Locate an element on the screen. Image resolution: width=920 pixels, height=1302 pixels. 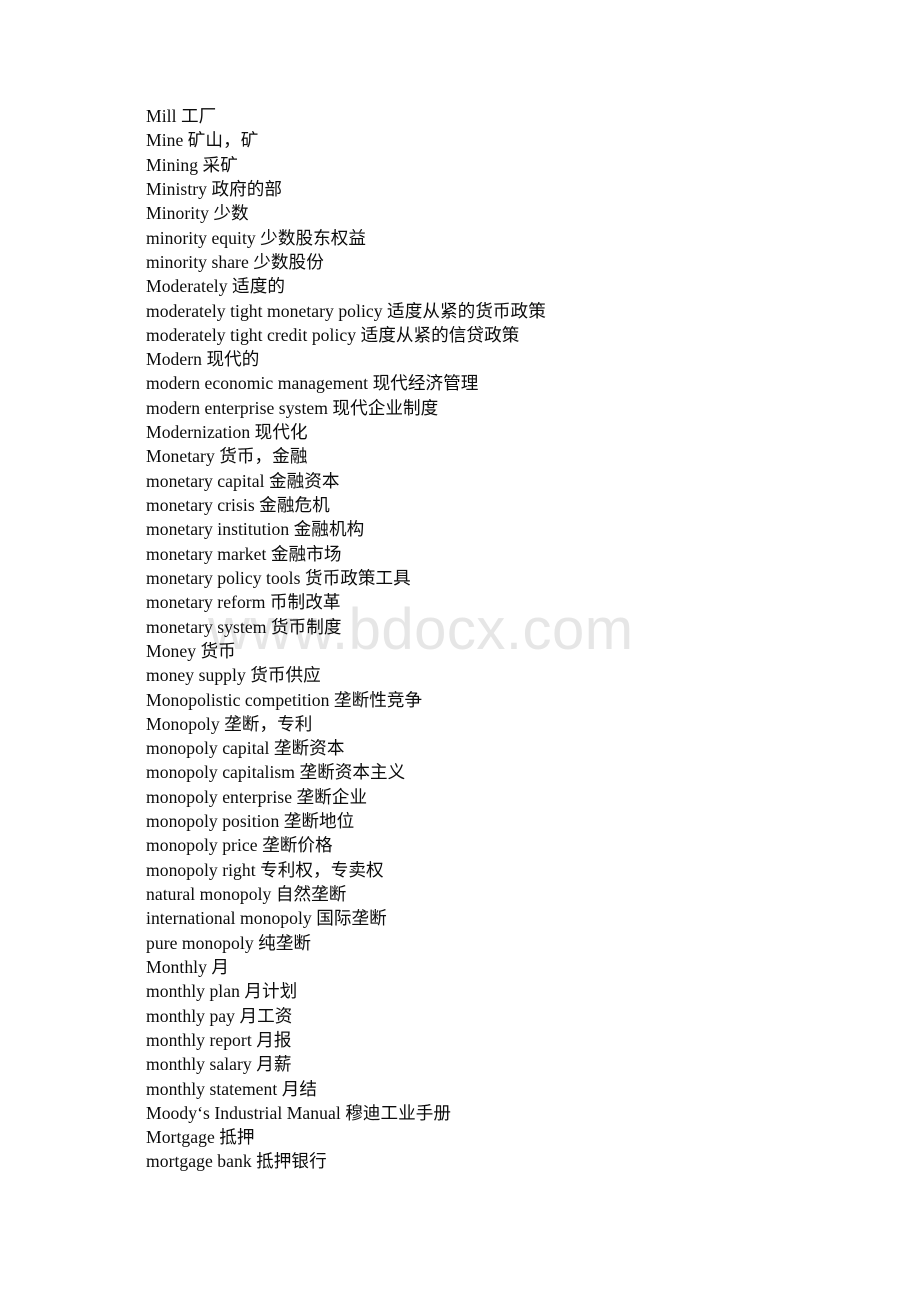
glossary-entry: Modern 现代的 is located at coordinates (203, 359).